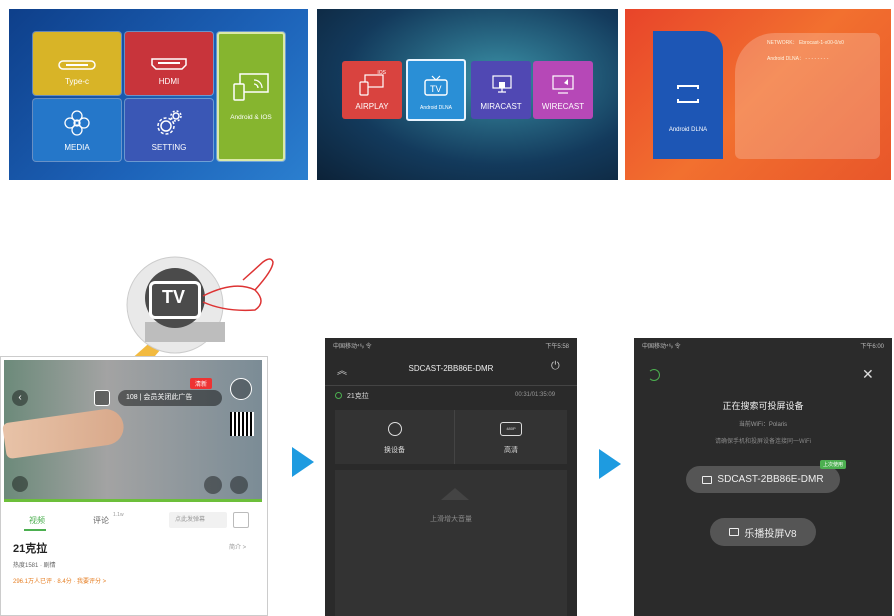 The image size is (894, 616). What do you see at coordinates (501, 106) in the screenshot?
I see `miracast-label: MIRACAST` at bounding box center [501, 106].